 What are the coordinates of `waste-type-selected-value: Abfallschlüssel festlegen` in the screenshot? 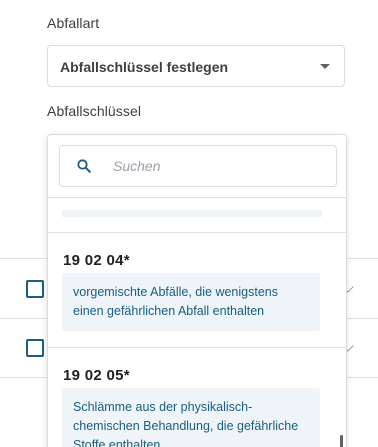 It's located at (144, 67).